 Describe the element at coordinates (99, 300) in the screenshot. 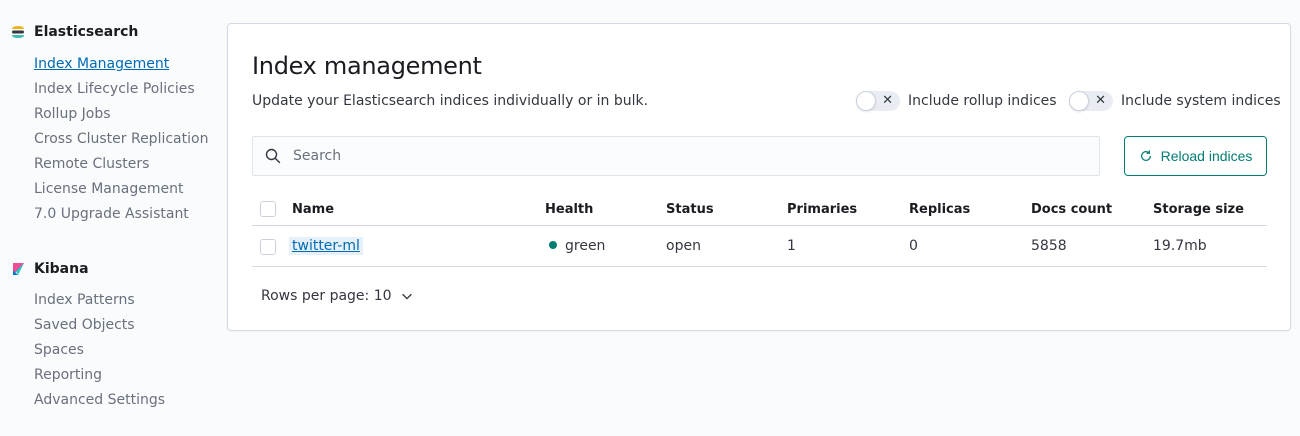

I see `sidebar-item-index-patterns: Index Patterns` at that location.